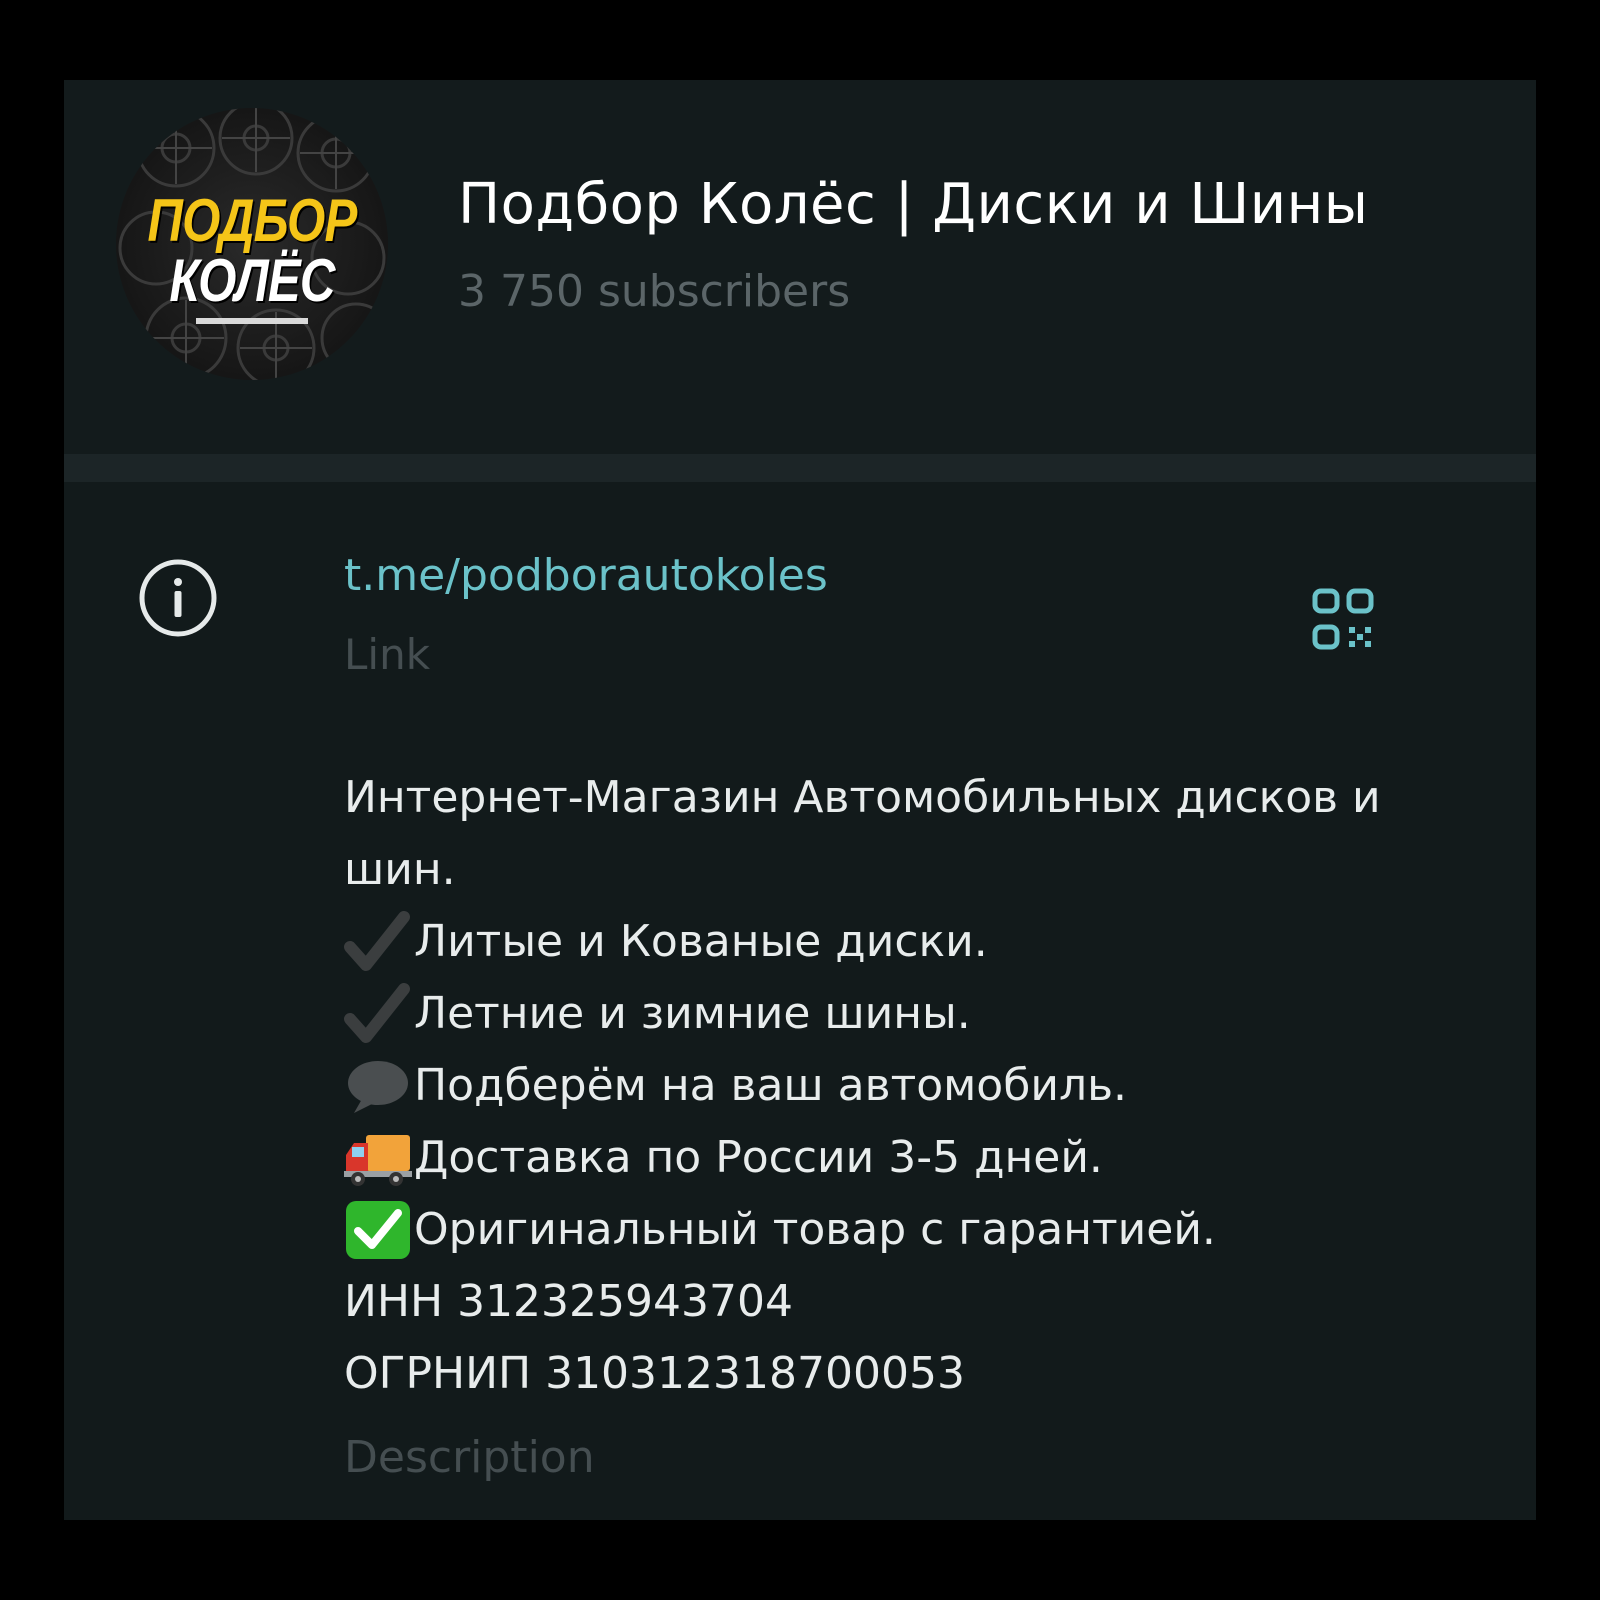 The width and height of the screenshot is (1600, 1600). What do you see at coordinates (469, 1457) in the screenshot?
I see `description-label: Description` at bounding box center [469, 1457].